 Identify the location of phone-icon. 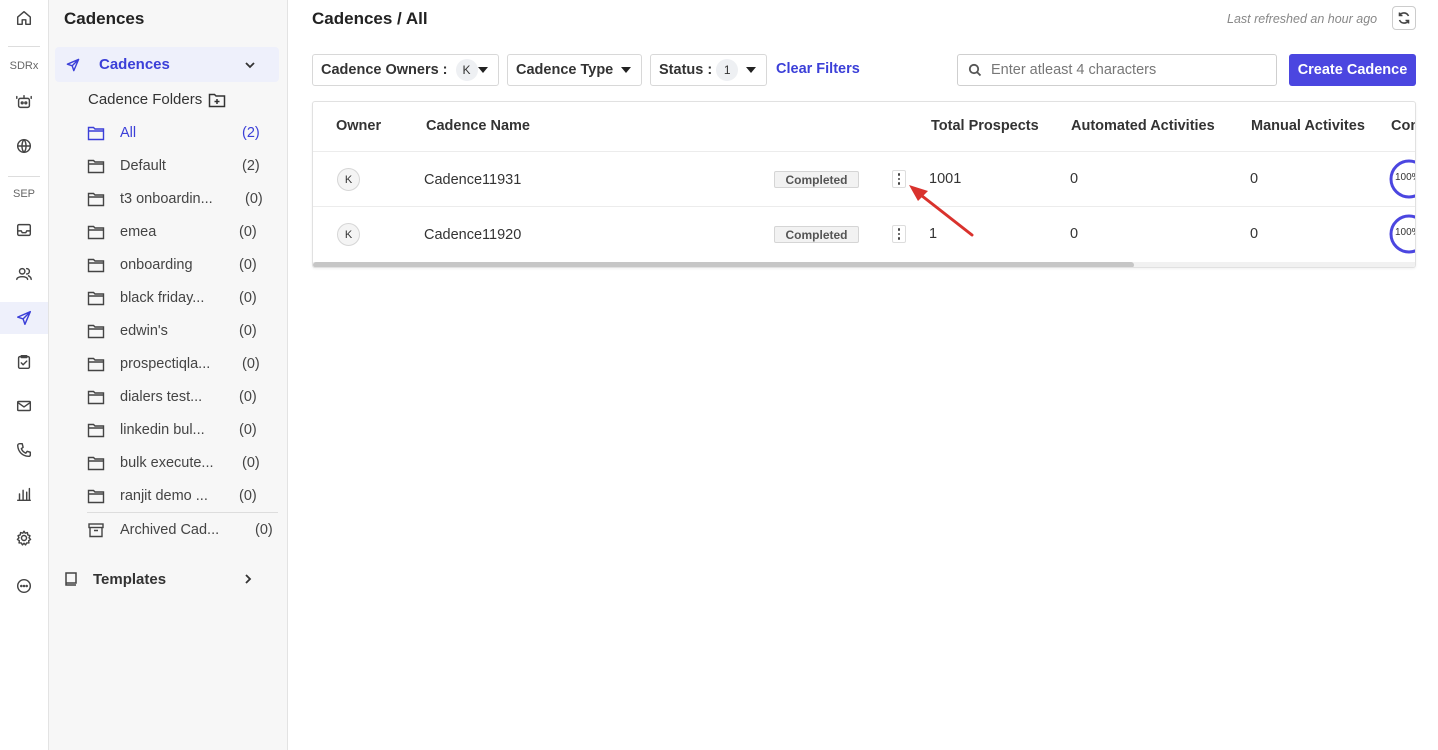
(24, 450).